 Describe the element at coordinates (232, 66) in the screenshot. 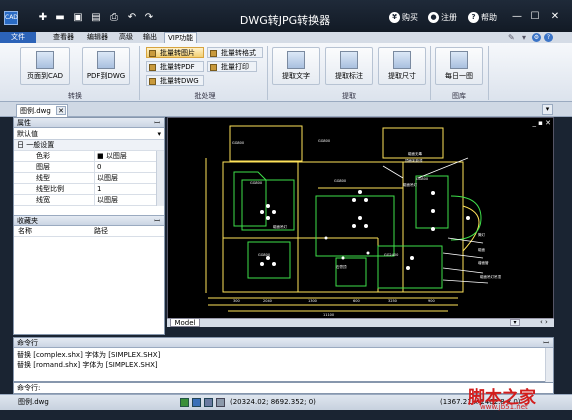

I see `batch-print-button: 批量打印` at that location.